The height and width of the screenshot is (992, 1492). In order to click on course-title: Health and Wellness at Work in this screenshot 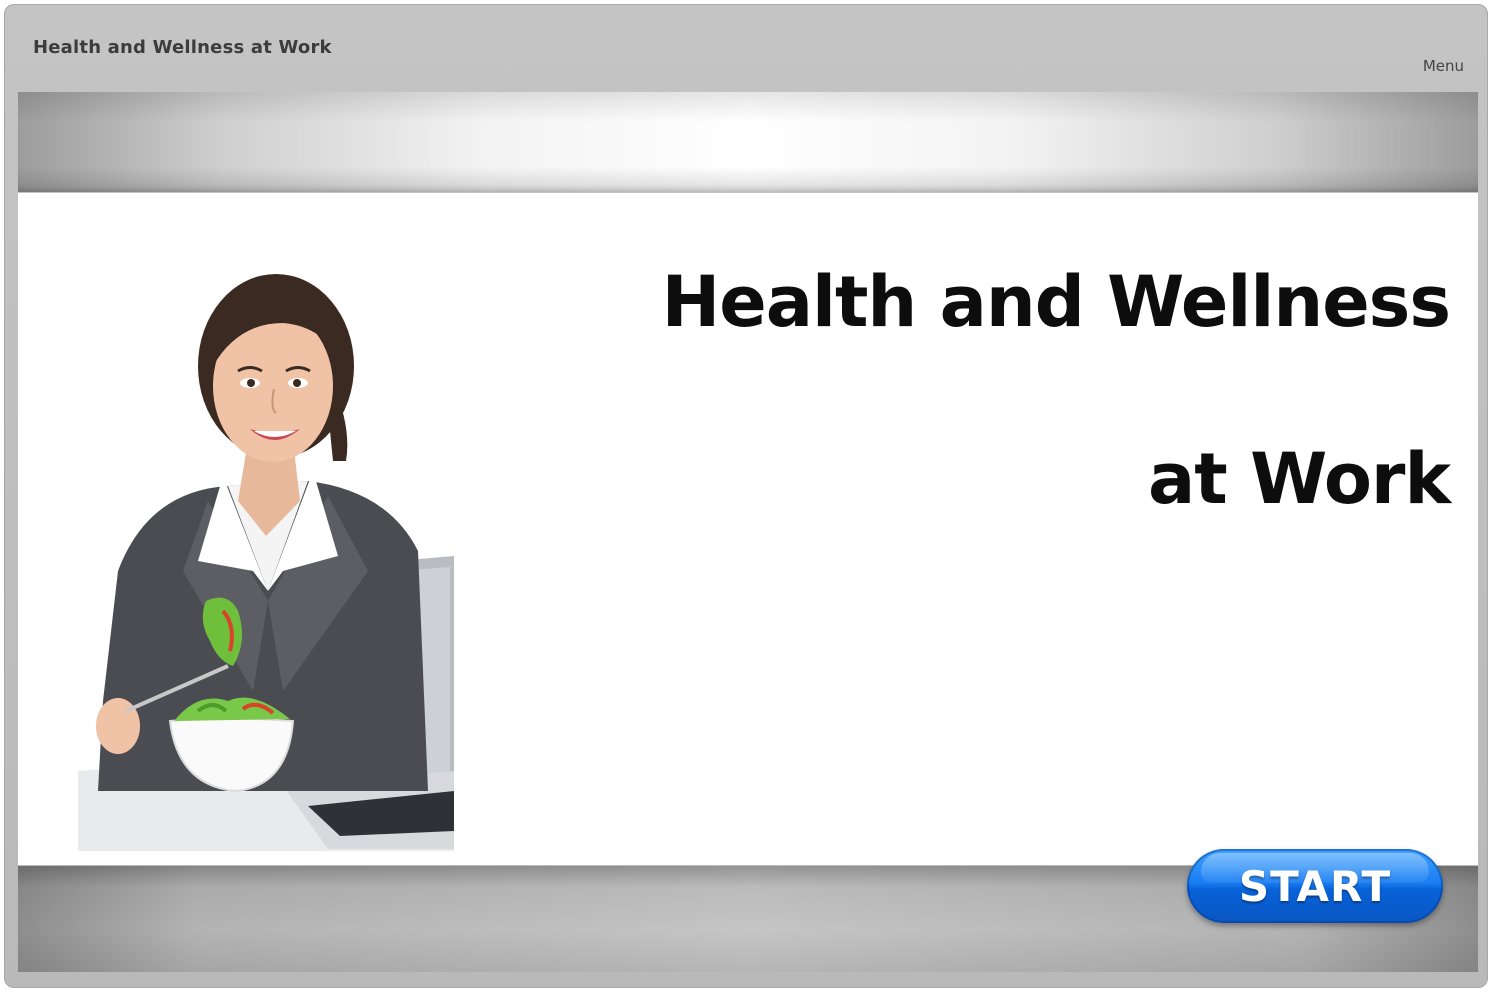, I will do `click(182, 47)`.